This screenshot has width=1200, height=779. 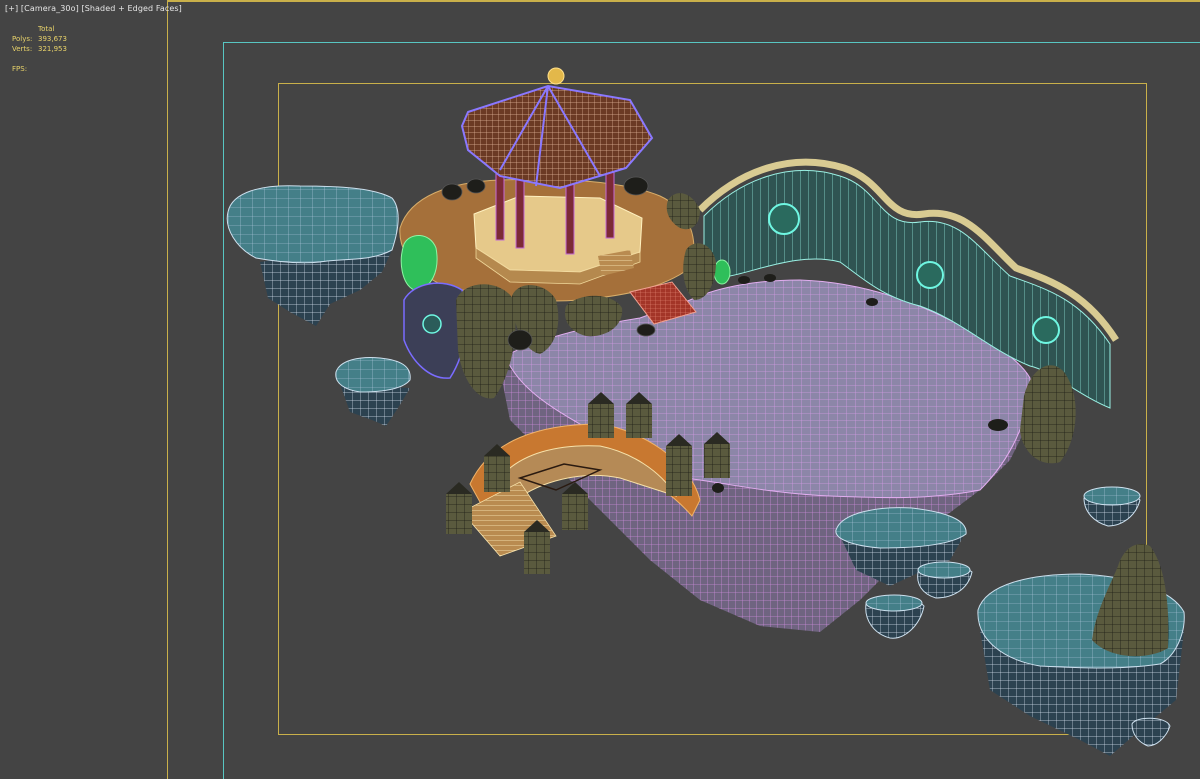 What do you see at coordinates (373, 391) in the screenshot?
I see `floating-islet-small-left` at bounding box center [373, 391].